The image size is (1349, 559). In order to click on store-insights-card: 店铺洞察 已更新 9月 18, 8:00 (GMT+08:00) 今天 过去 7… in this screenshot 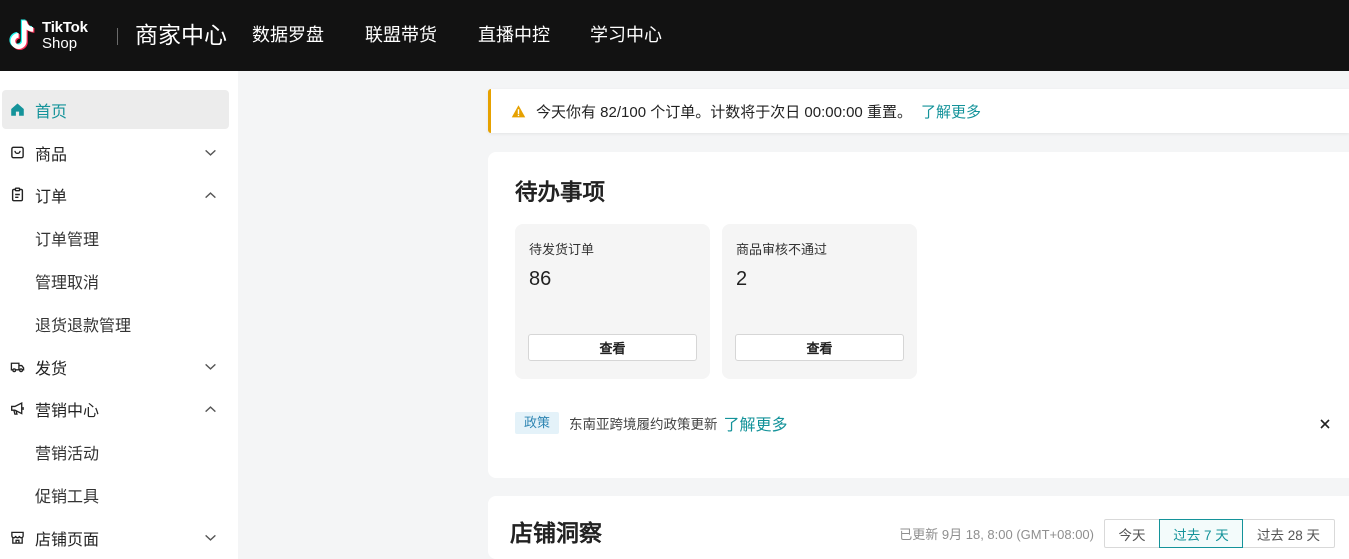, I will do `click(918, 527)`.